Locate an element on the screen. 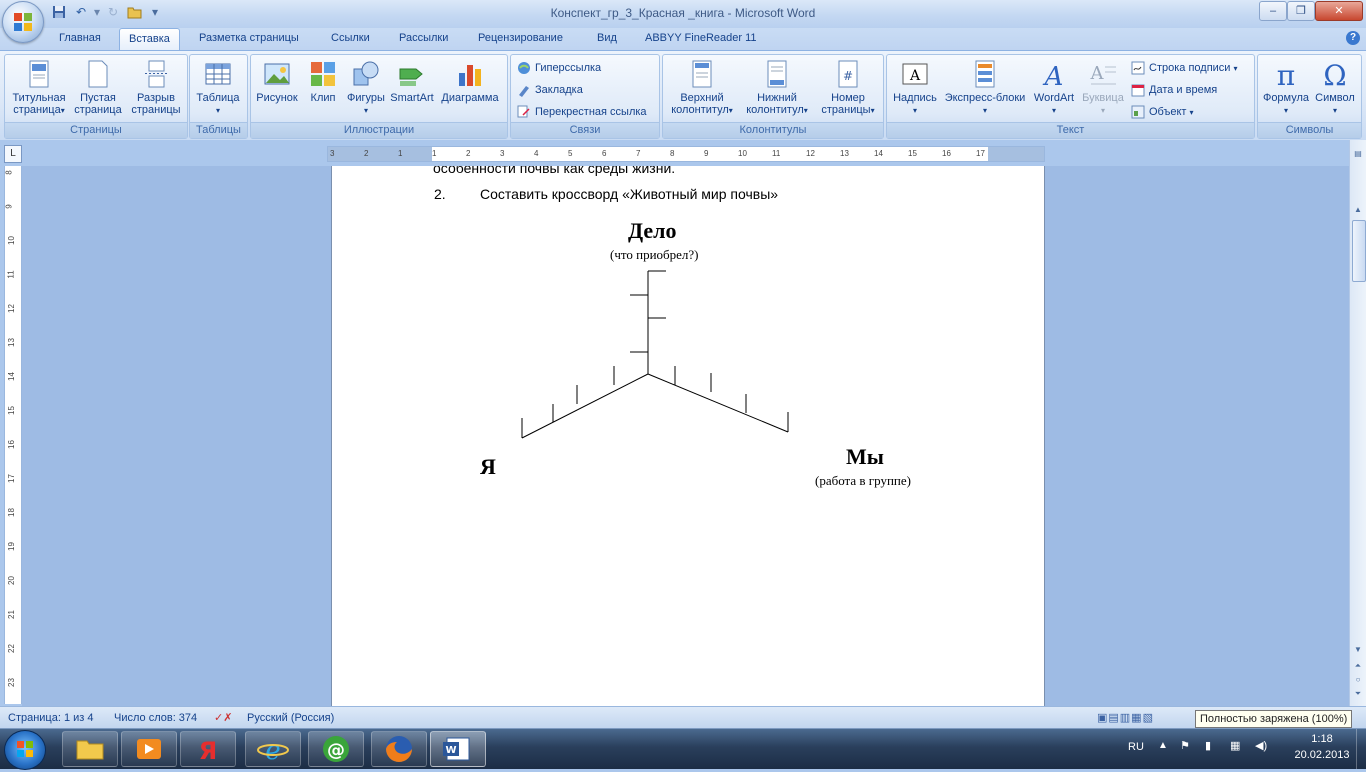  taskbar-yandex: Я is located at coordinates (208, 749).